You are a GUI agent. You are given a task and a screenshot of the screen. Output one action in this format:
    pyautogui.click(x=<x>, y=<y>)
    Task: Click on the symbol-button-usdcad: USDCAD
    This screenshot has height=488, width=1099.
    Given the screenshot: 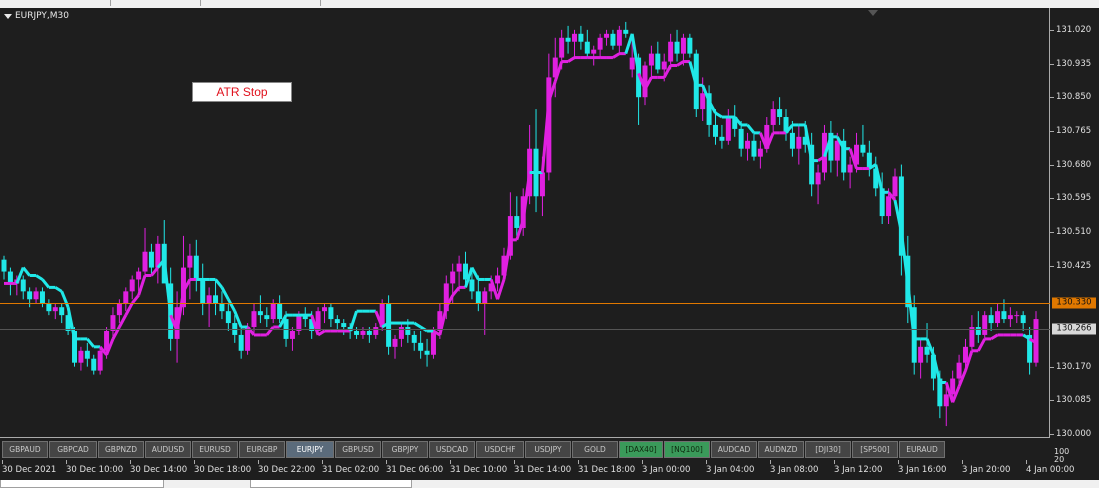 What is the action you would take?
    pyautogui.click(x=452, y=449)
    